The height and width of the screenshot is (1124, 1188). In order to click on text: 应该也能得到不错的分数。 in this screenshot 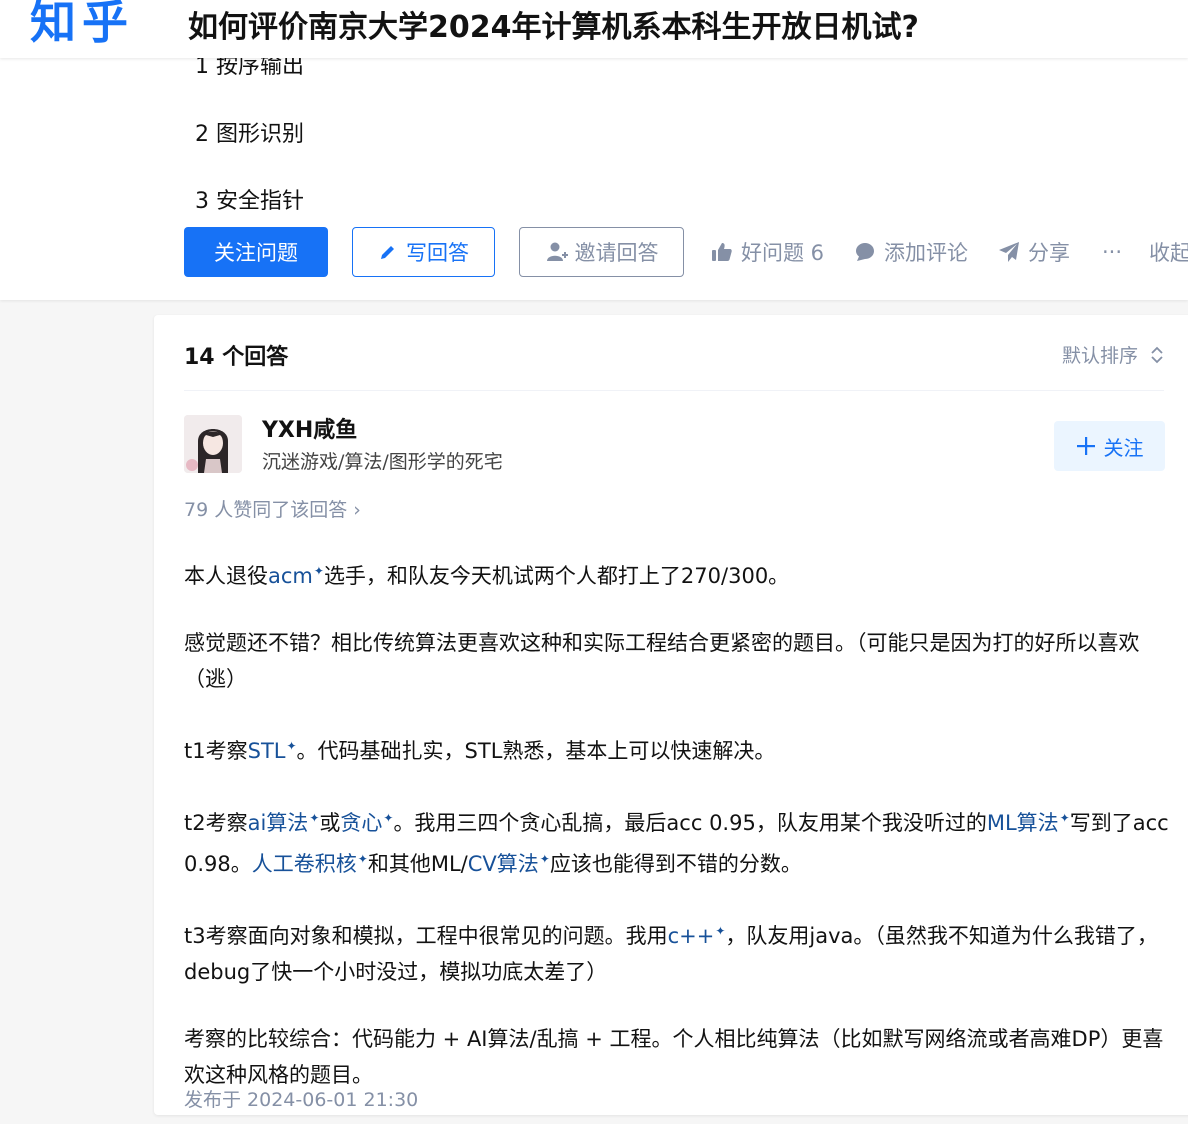, I will do `click(675, 864)`.